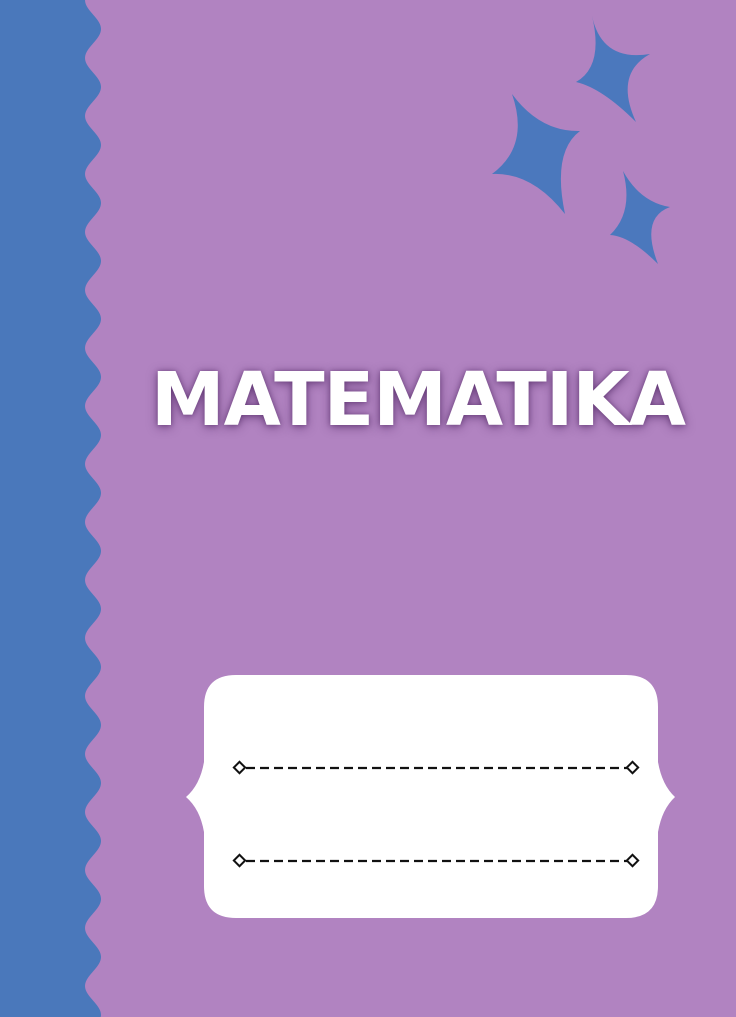  What do you see at coordinates (50, 508) in the screenshot?
I see `wavy-blue-spine` at bounding box center [50, 508].